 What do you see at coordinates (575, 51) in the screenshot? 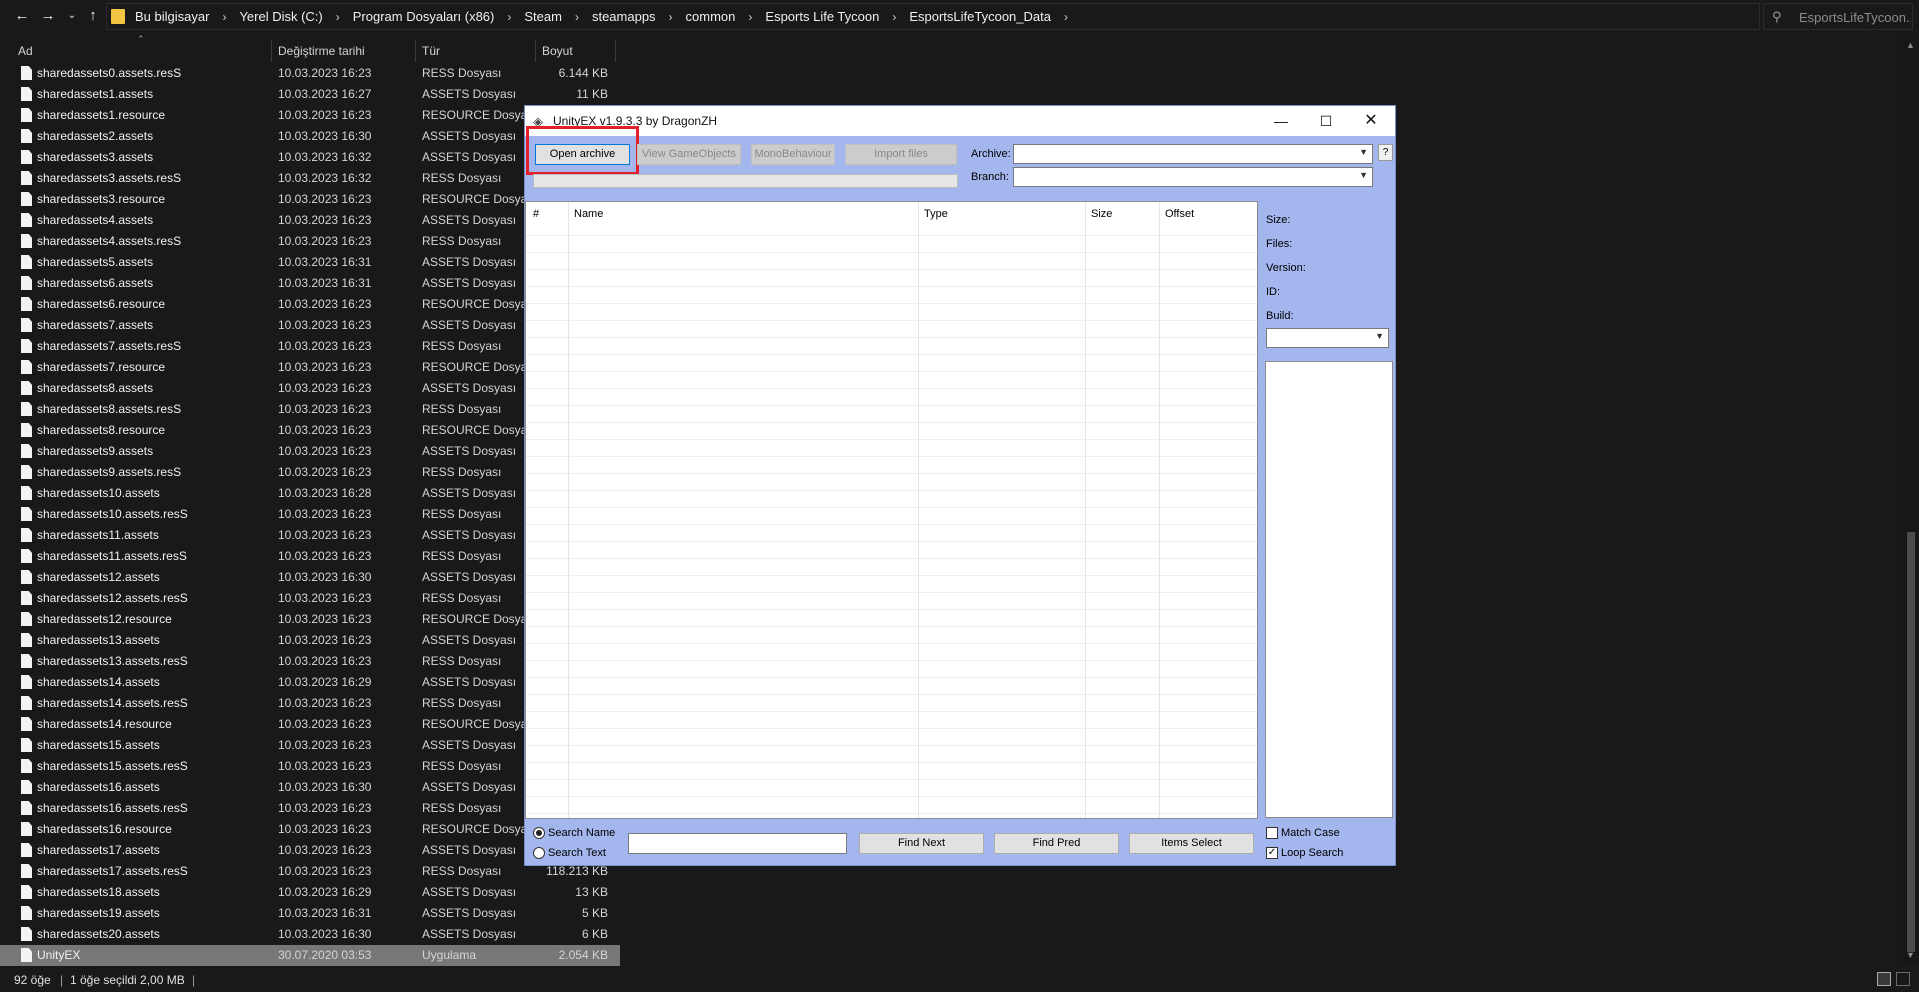
I see `column-header-size: Boyut` at bounding box center [575, 51].